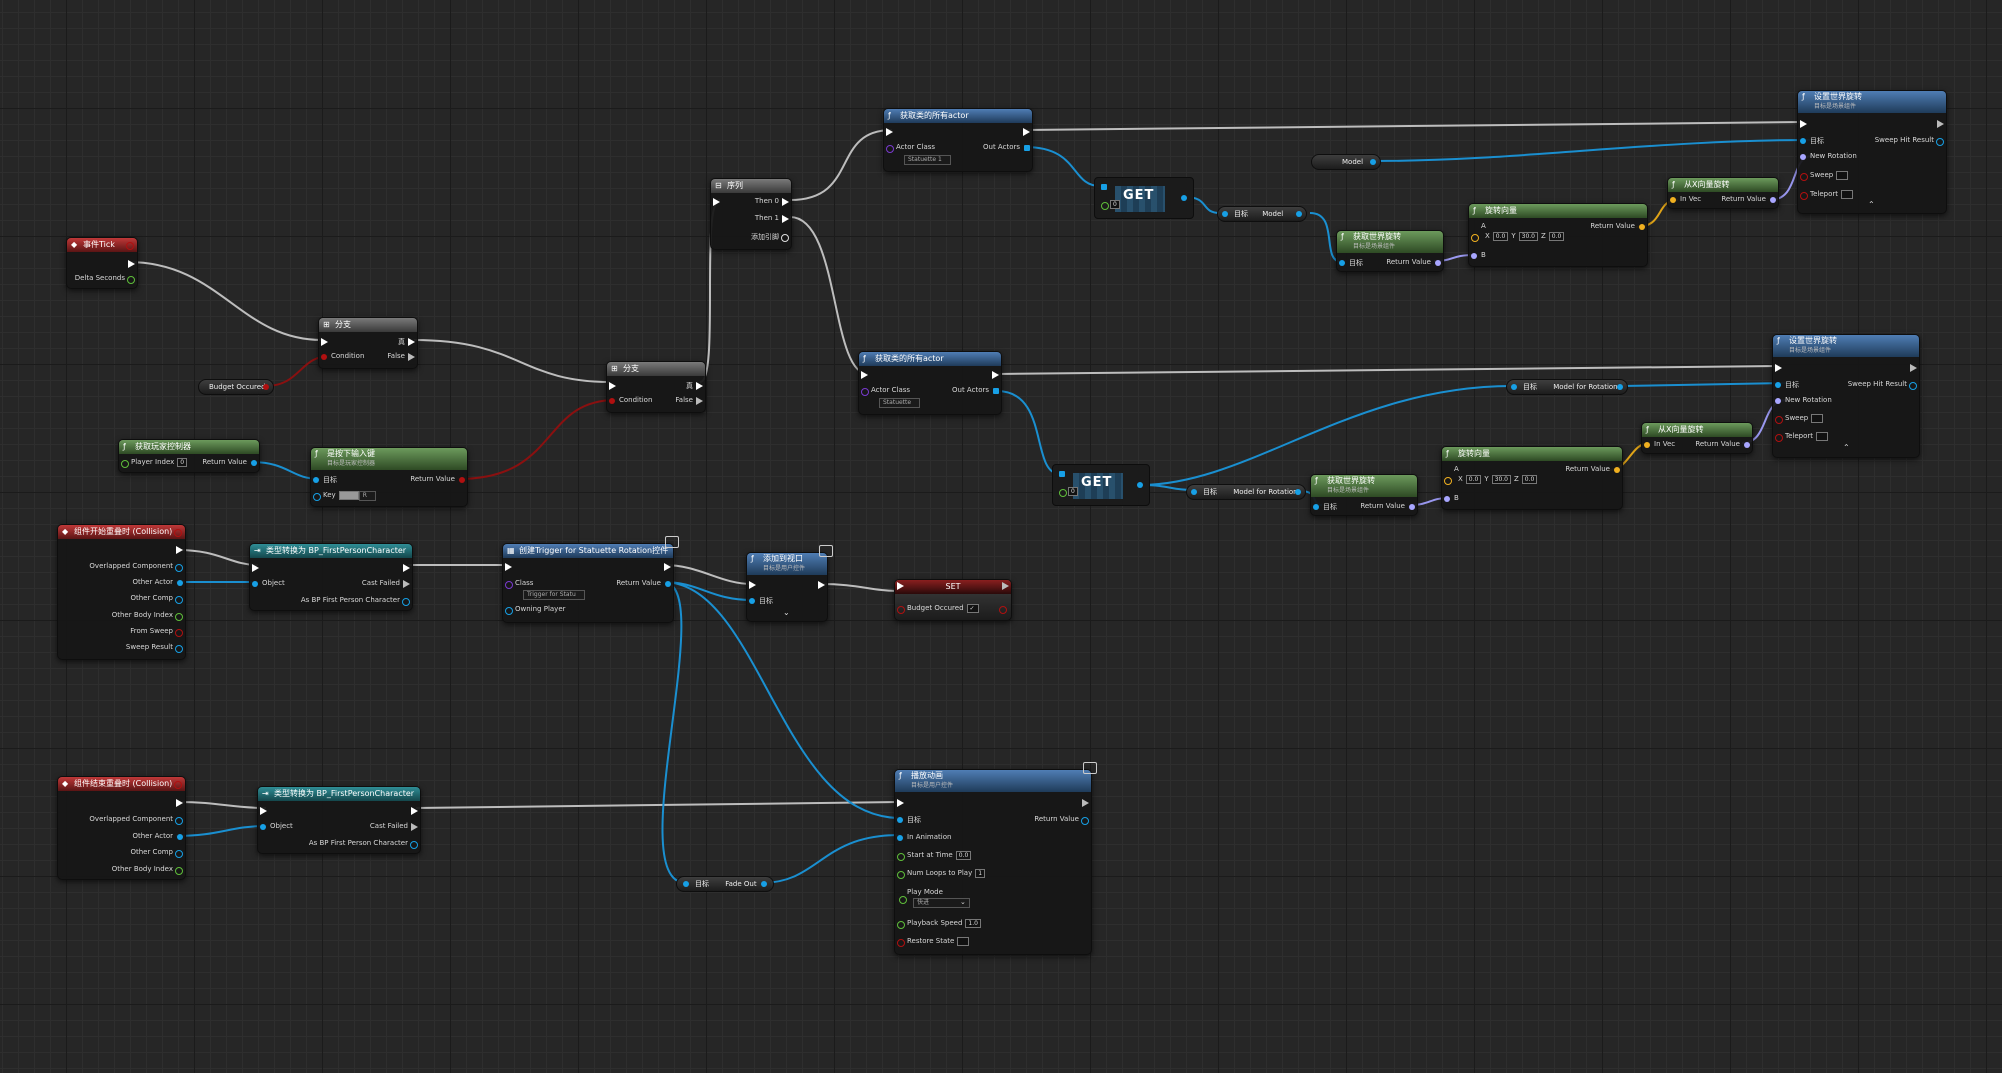 The height and width of the screenshot is (1073, 2002). I want to click on get-model-node: 目标 Model, so click(1262, 214).